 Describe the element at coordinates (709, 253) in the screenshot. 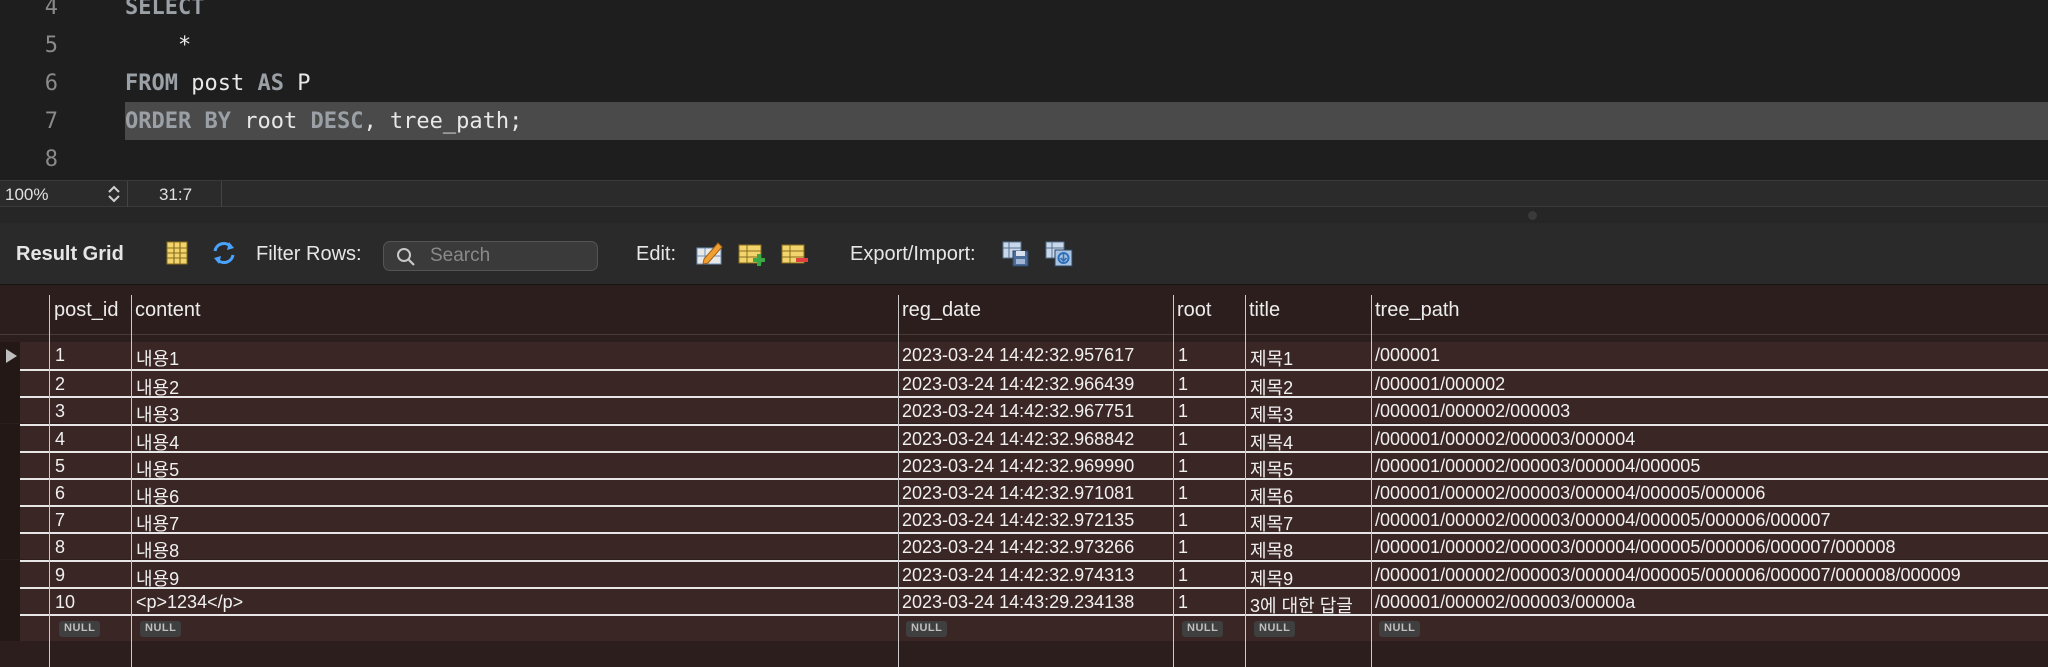

I see `edit-cell-icon` at that location.